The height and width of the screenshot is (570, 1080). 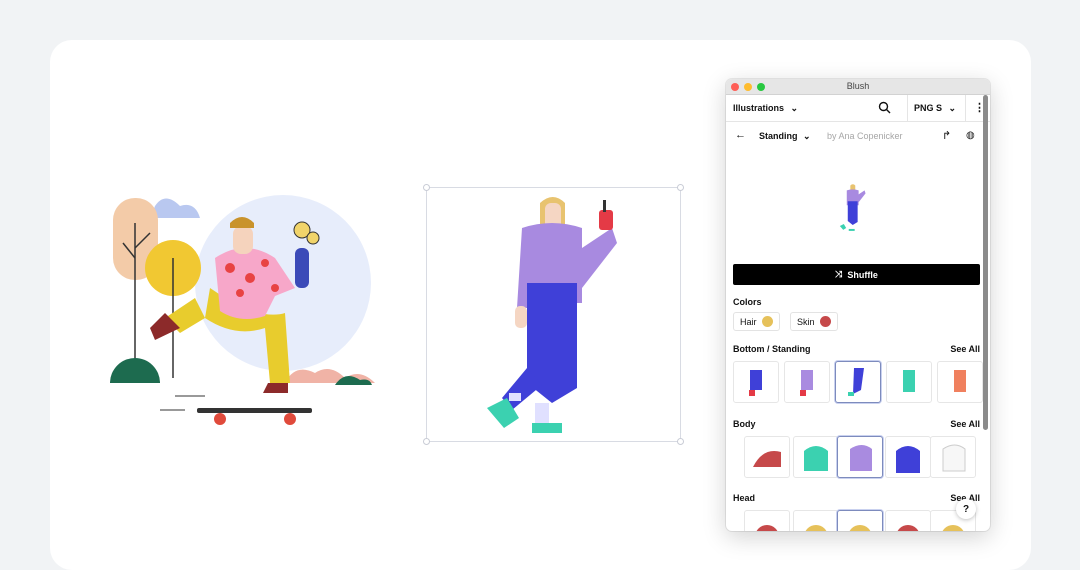 I want to click on skin-color-chip: Skin, so click(x=814, y=321).